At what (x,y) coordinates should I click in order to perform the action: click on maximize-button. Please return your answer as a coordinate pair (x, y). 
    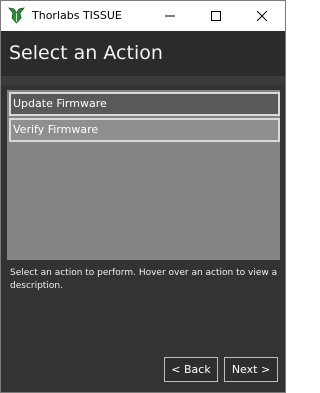
    Looking at the image, I should click on (216, 16).